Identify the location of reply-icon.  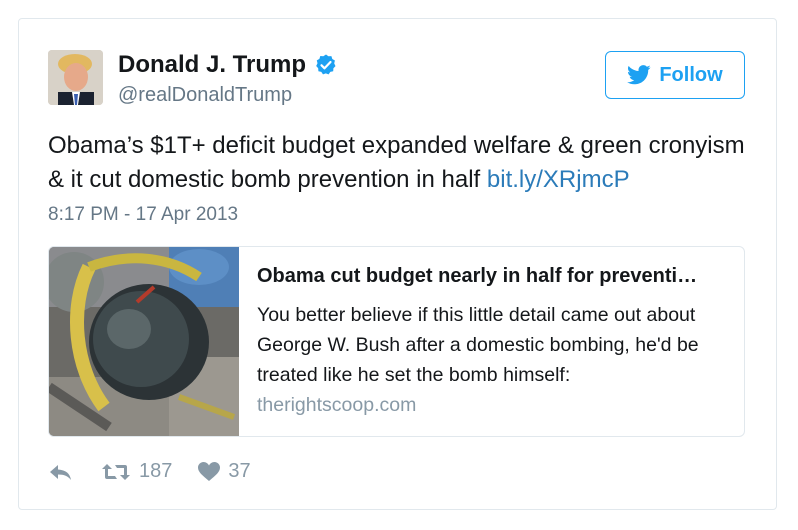
(60, 472).